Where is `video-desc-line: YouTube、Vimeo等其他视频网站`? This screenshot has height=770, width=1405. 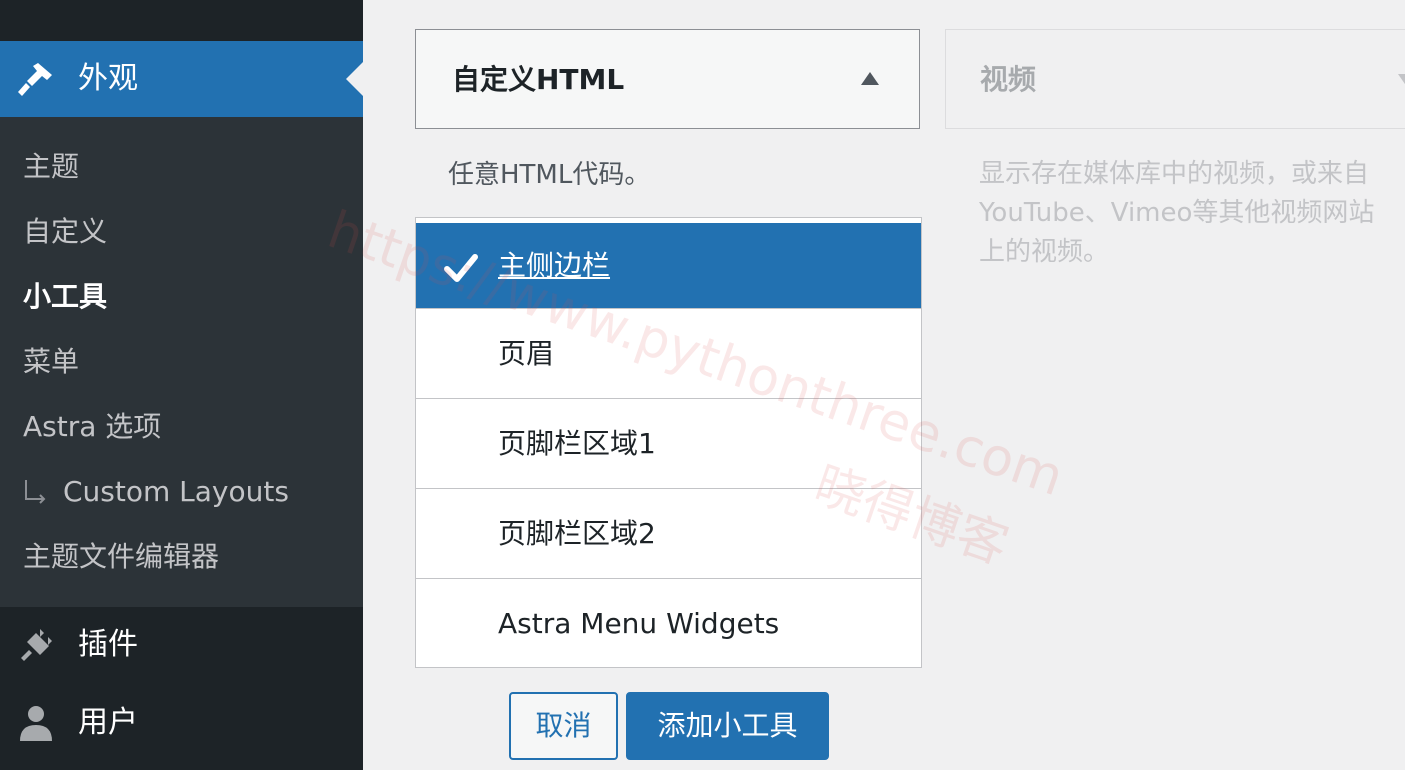 video-desc-line: YouTube、Vimeo等其他视频网站 is located at coordinates (1177, 213).